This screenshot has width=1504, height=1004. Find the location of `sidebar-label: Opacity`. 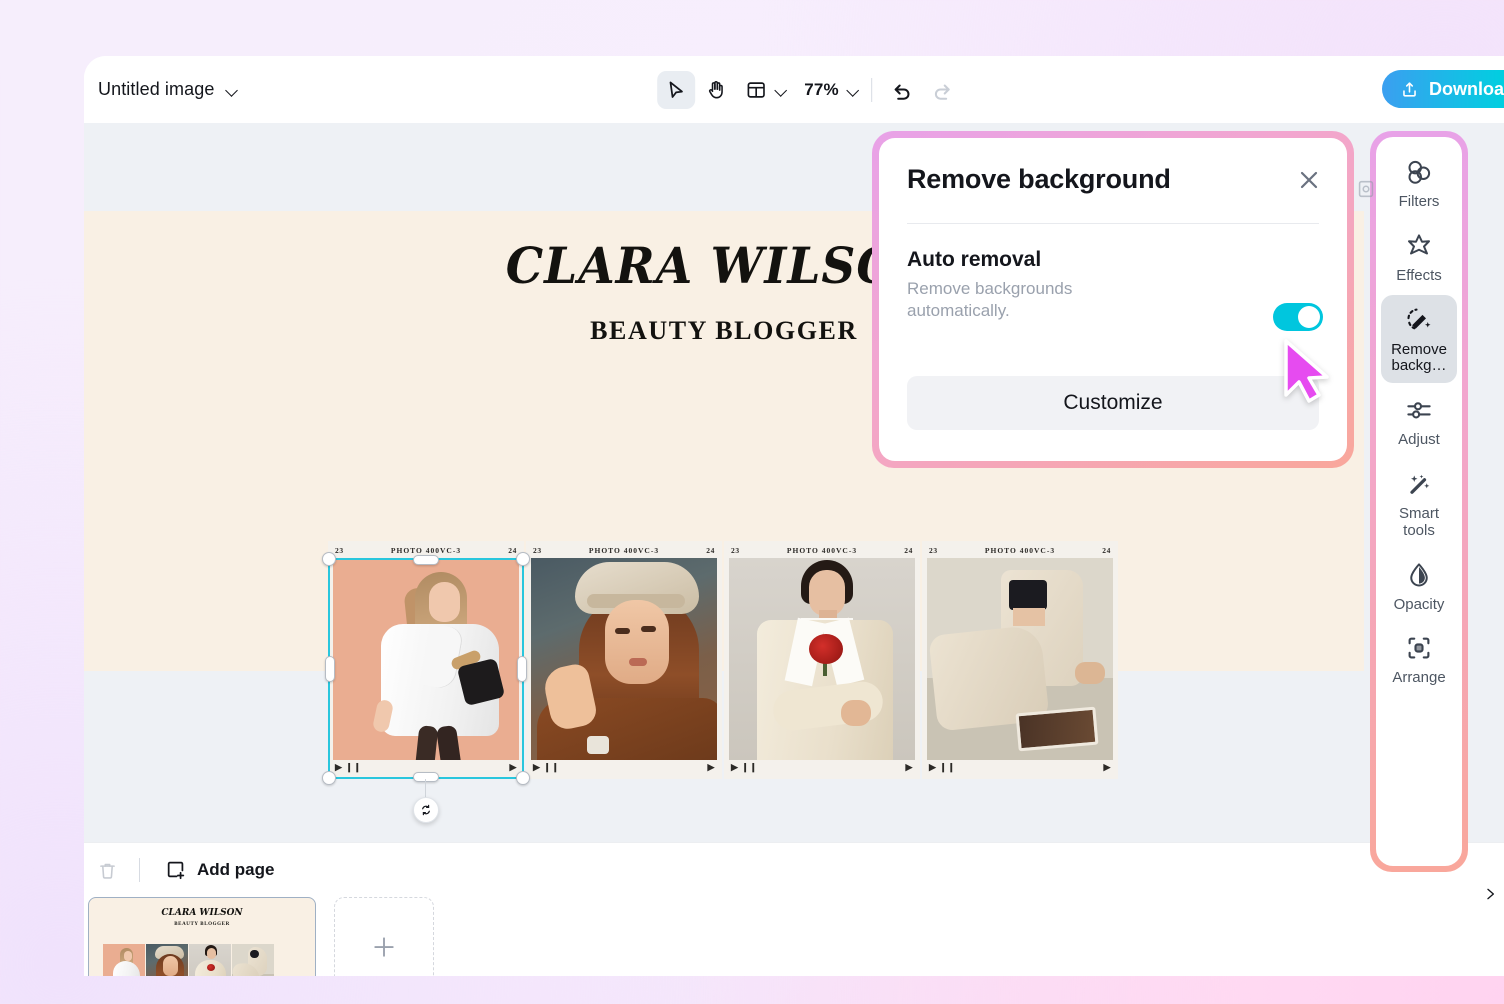

sidebar-label: Opacity is located at coordinates (1419, 604).